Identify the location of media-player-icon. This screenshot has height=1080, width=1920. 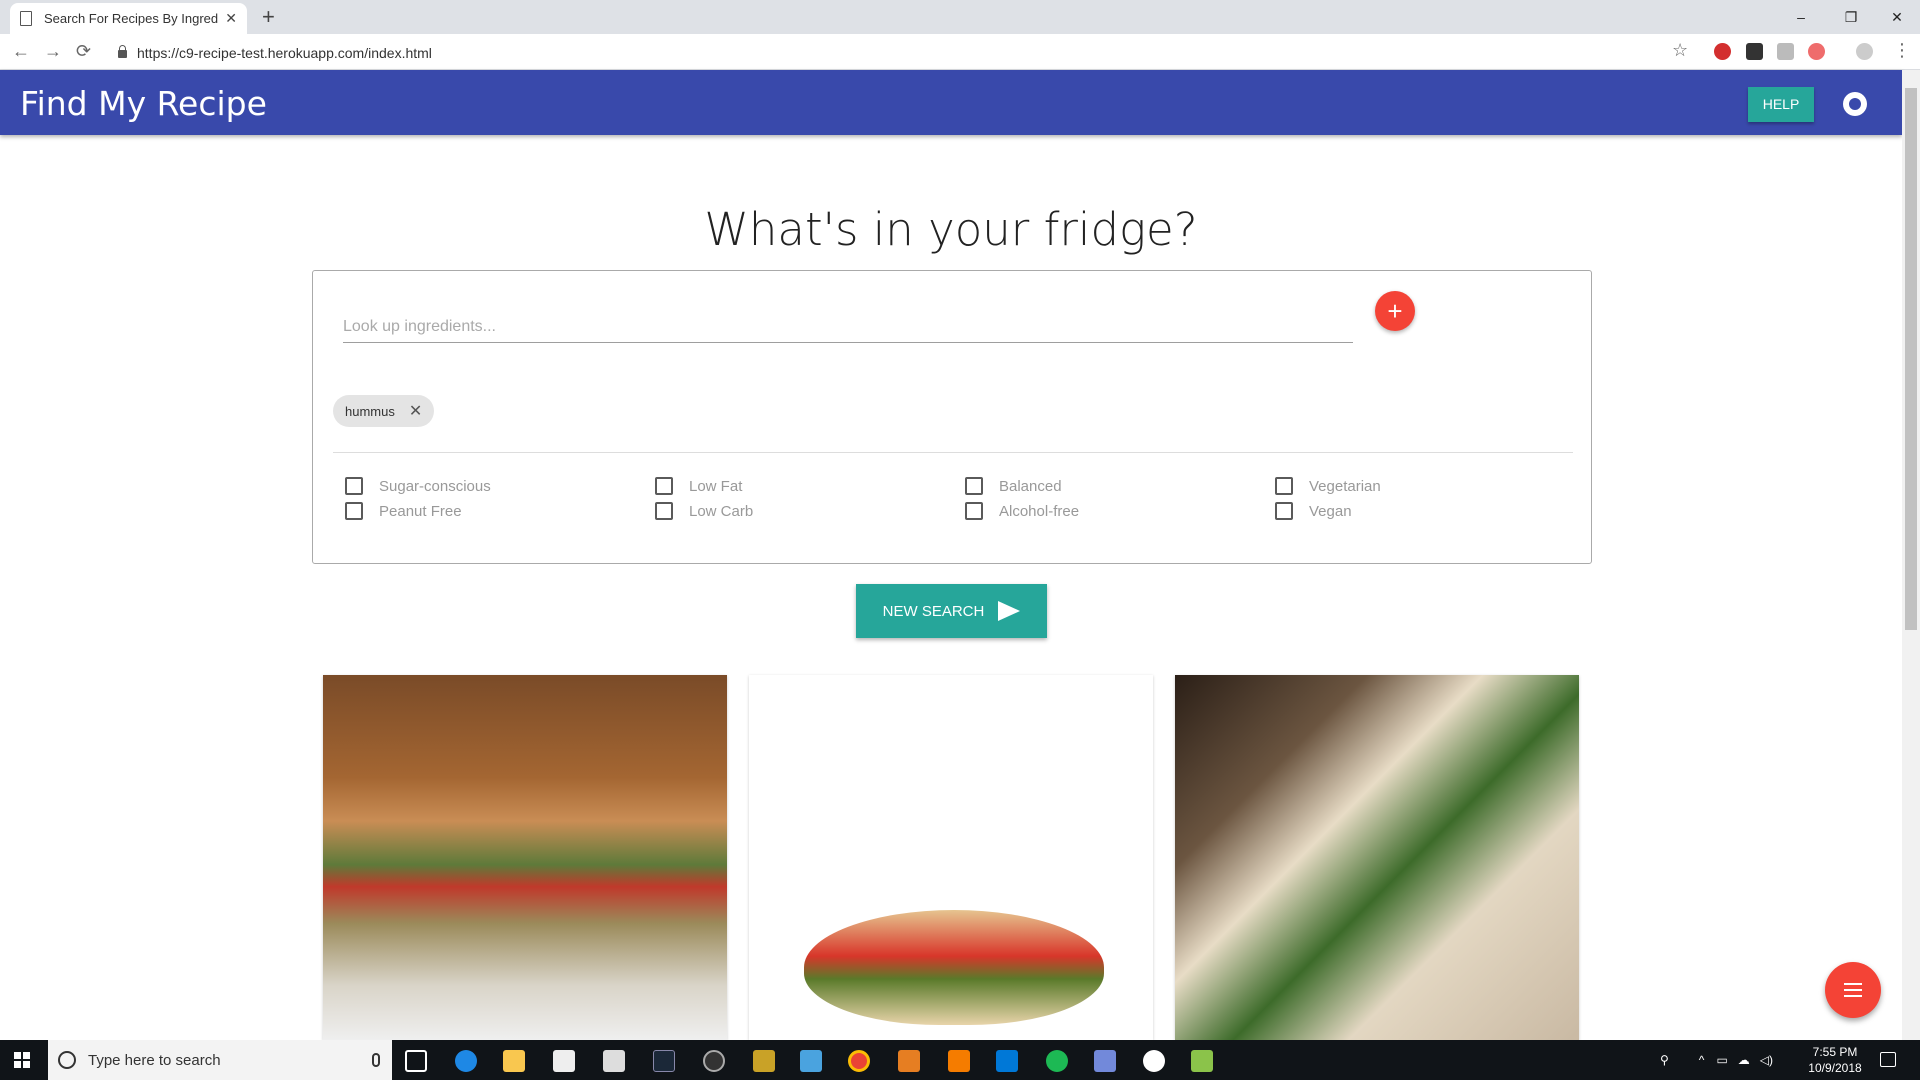
(909, 1061).